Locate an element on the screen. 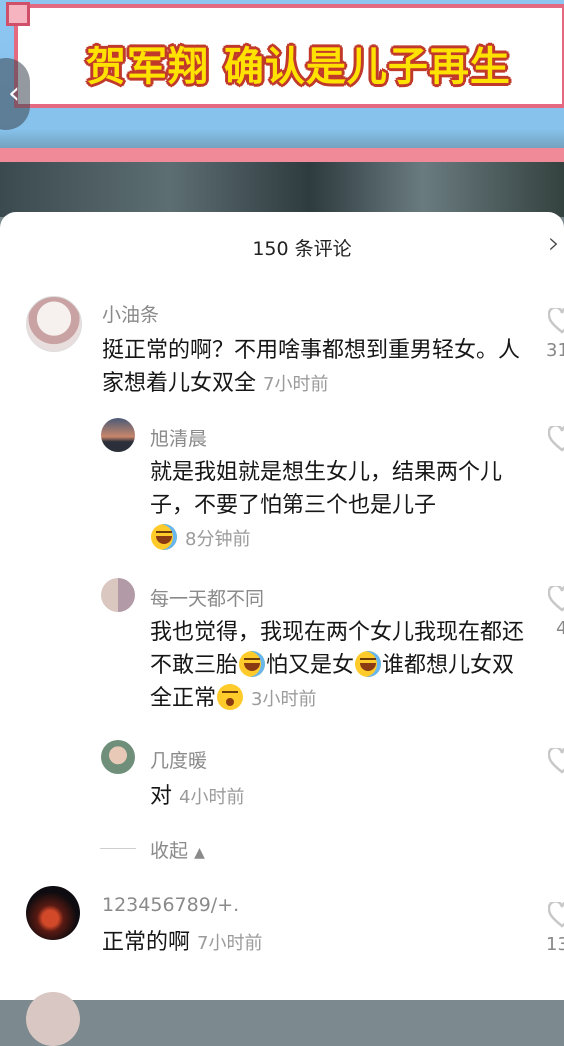 This screenshot has width=564, height=1046. comments-header: 150 条评论 › is located at coordinates (282, 245).